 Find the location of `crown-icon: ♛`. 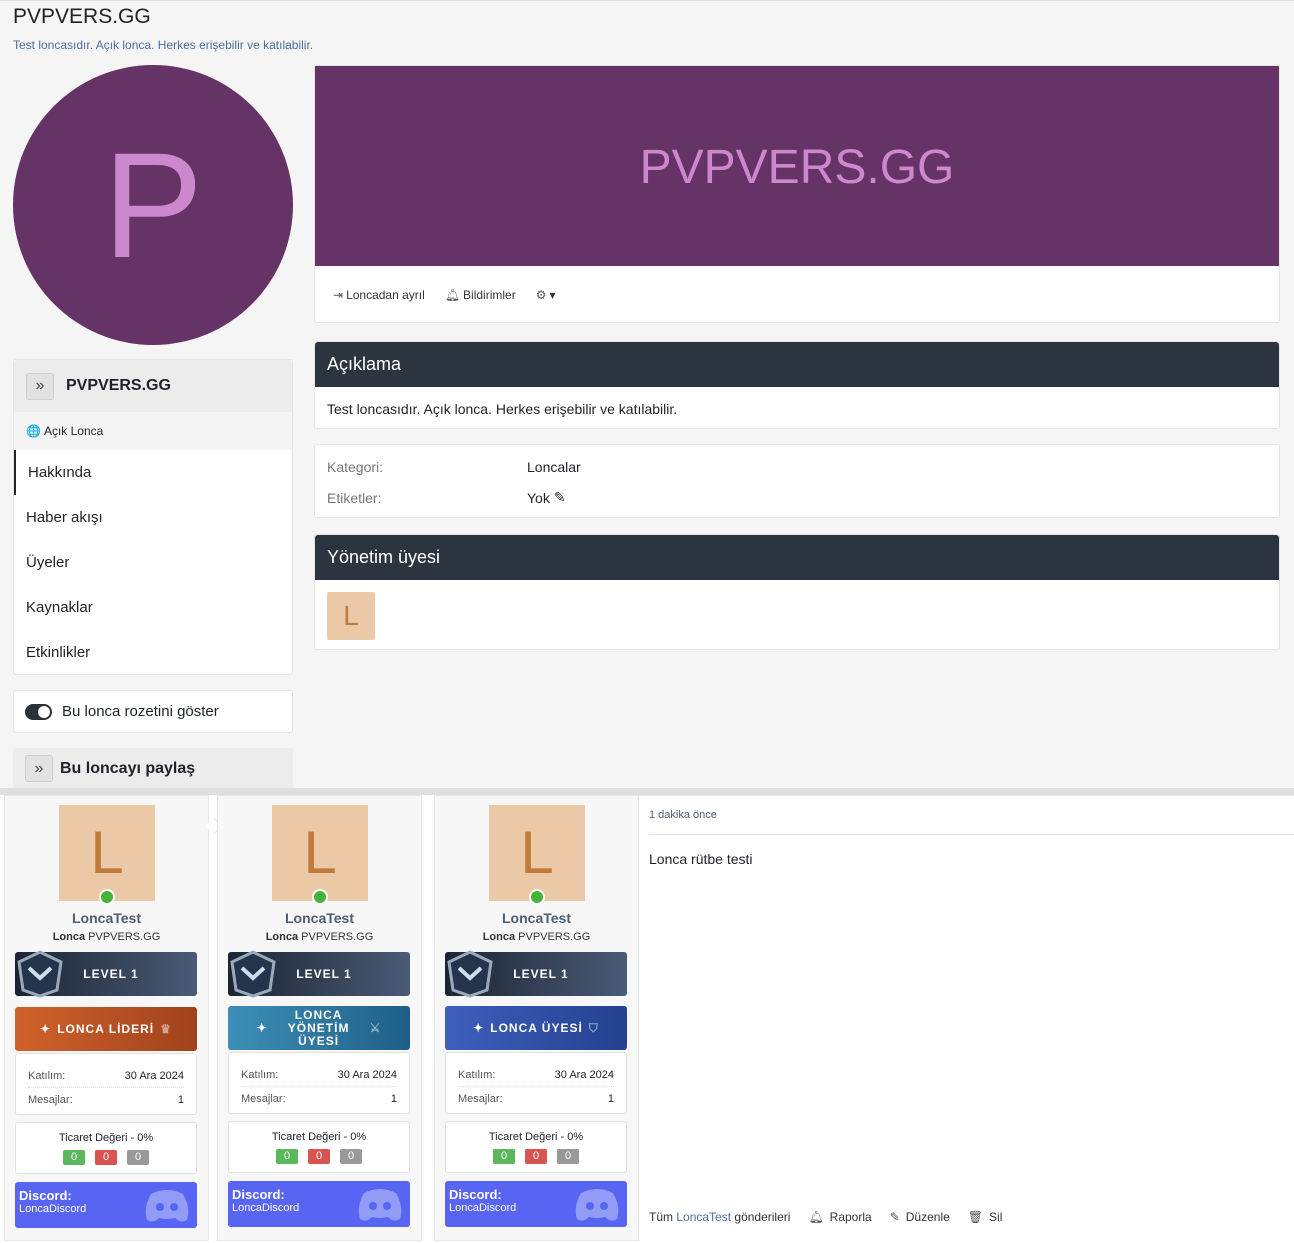

crown-icon: ♛ is located at coordinates (166, 1028).